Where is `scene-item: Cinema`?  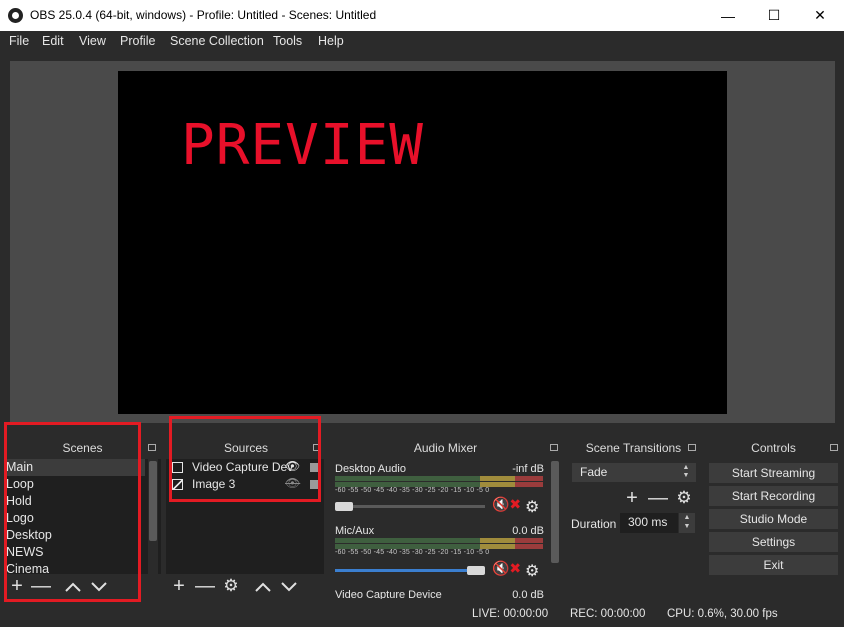 scene-item: Cinema is located at coordinates (27, 567).